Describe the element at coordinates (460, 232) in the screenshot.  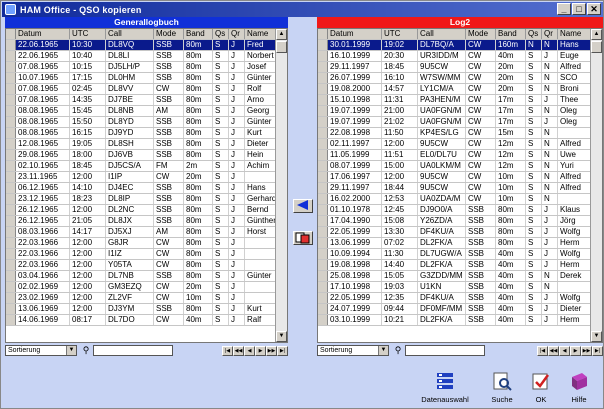
I see `table-row: 22.05.1999 13:30 DF4KU/A SSB 80m S J Wolfg` at that location.